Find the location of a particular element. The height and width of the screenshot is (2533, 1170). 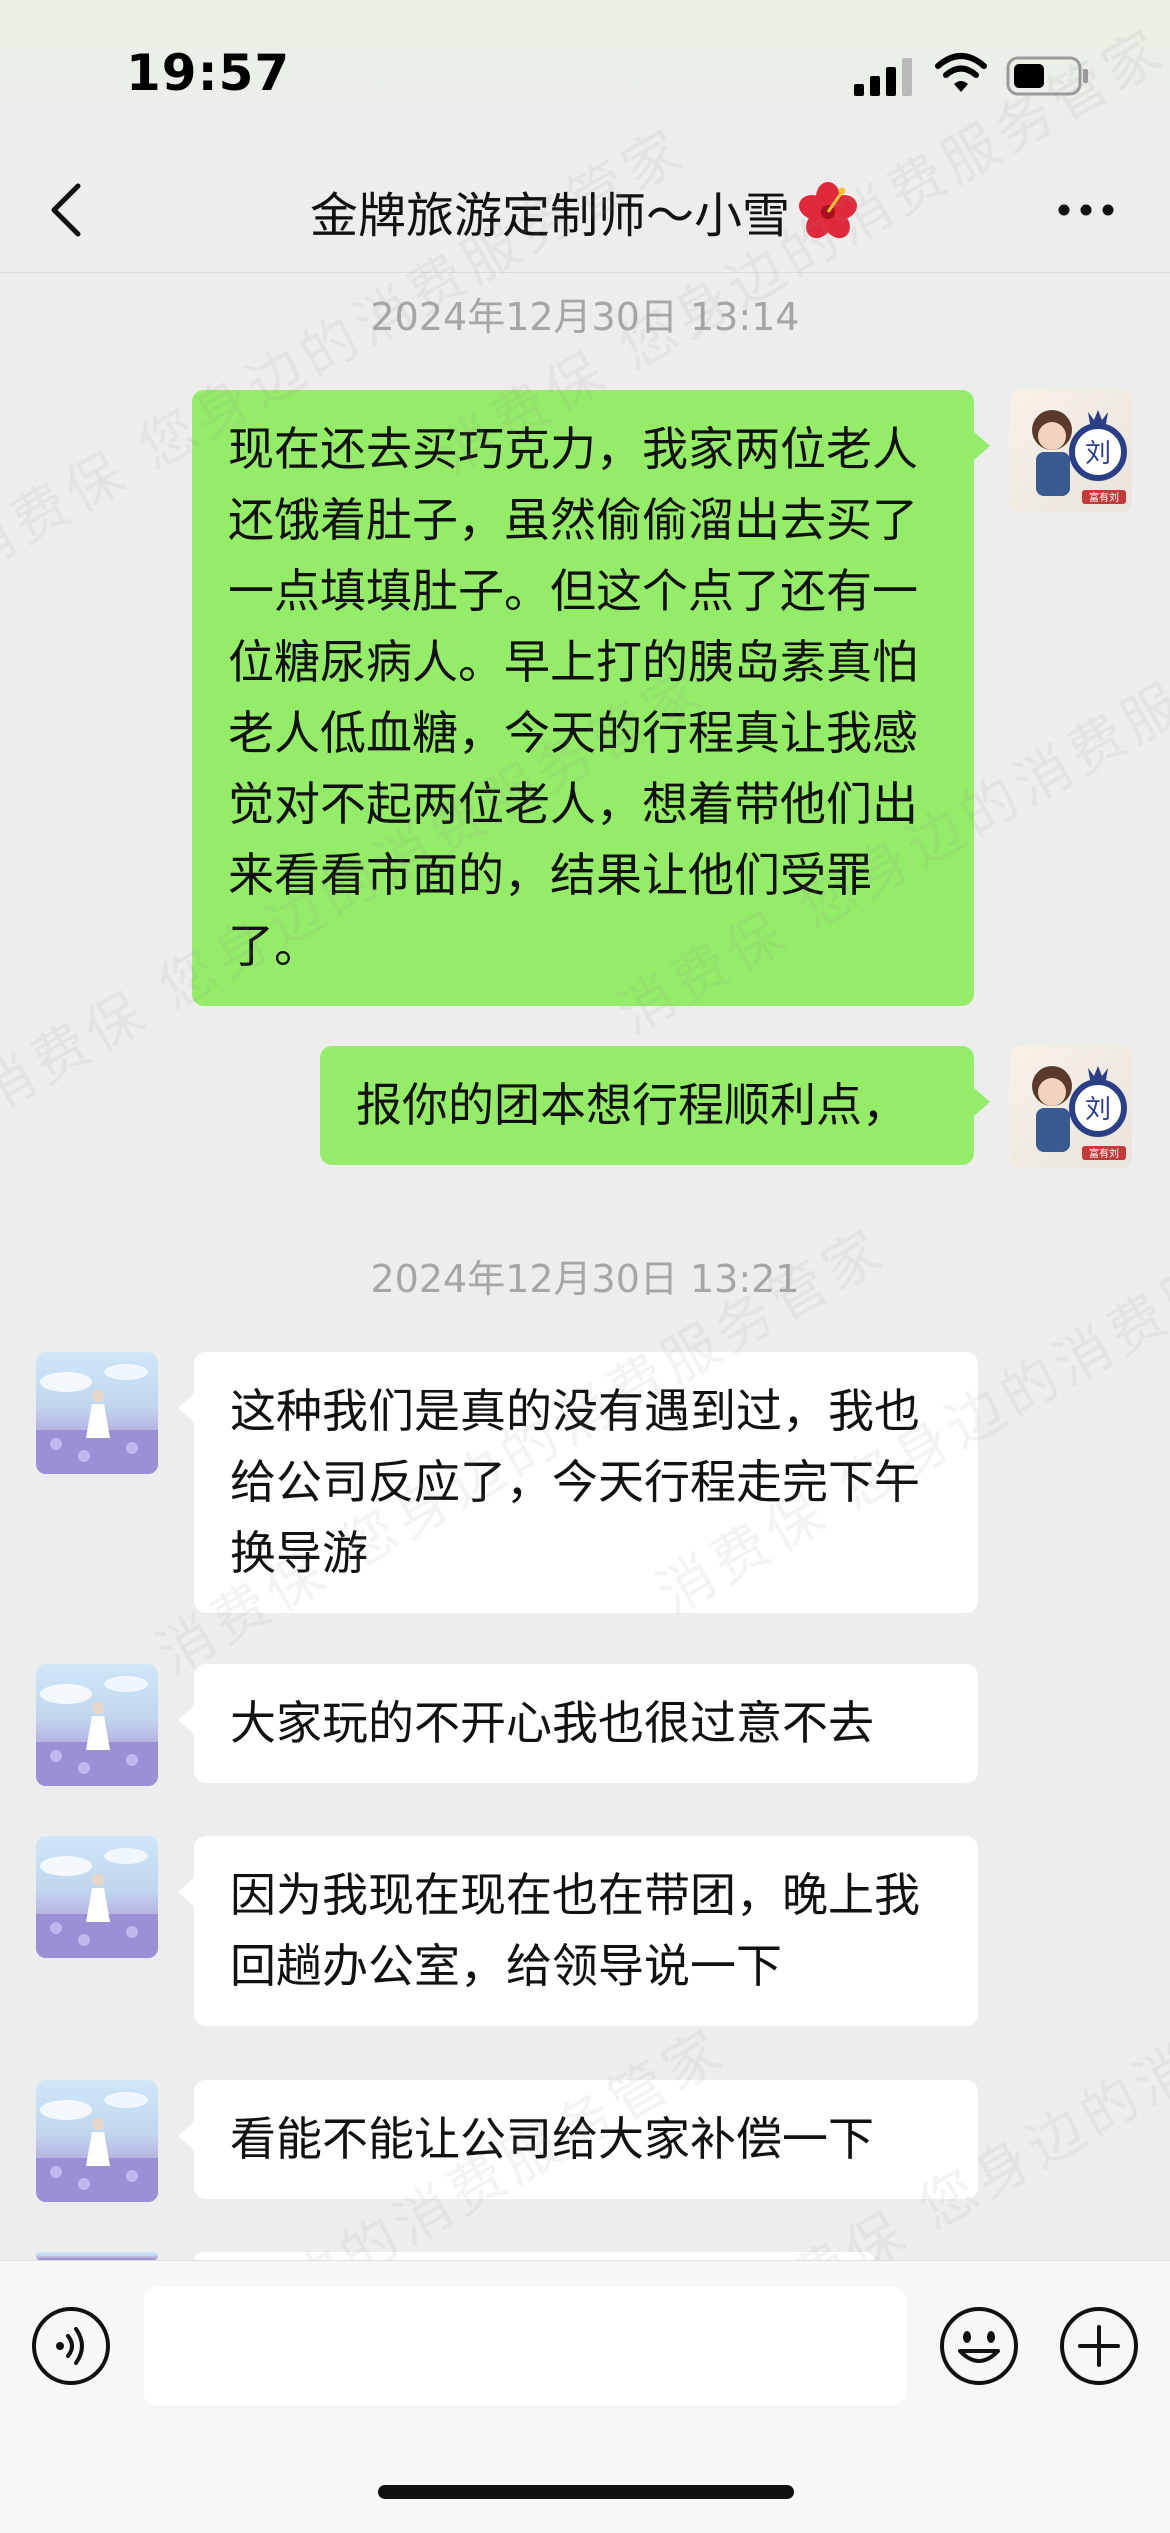

received-message-bubble: 看能不能让公司给大家补偿一下 is located at coordinates (578, 2139).